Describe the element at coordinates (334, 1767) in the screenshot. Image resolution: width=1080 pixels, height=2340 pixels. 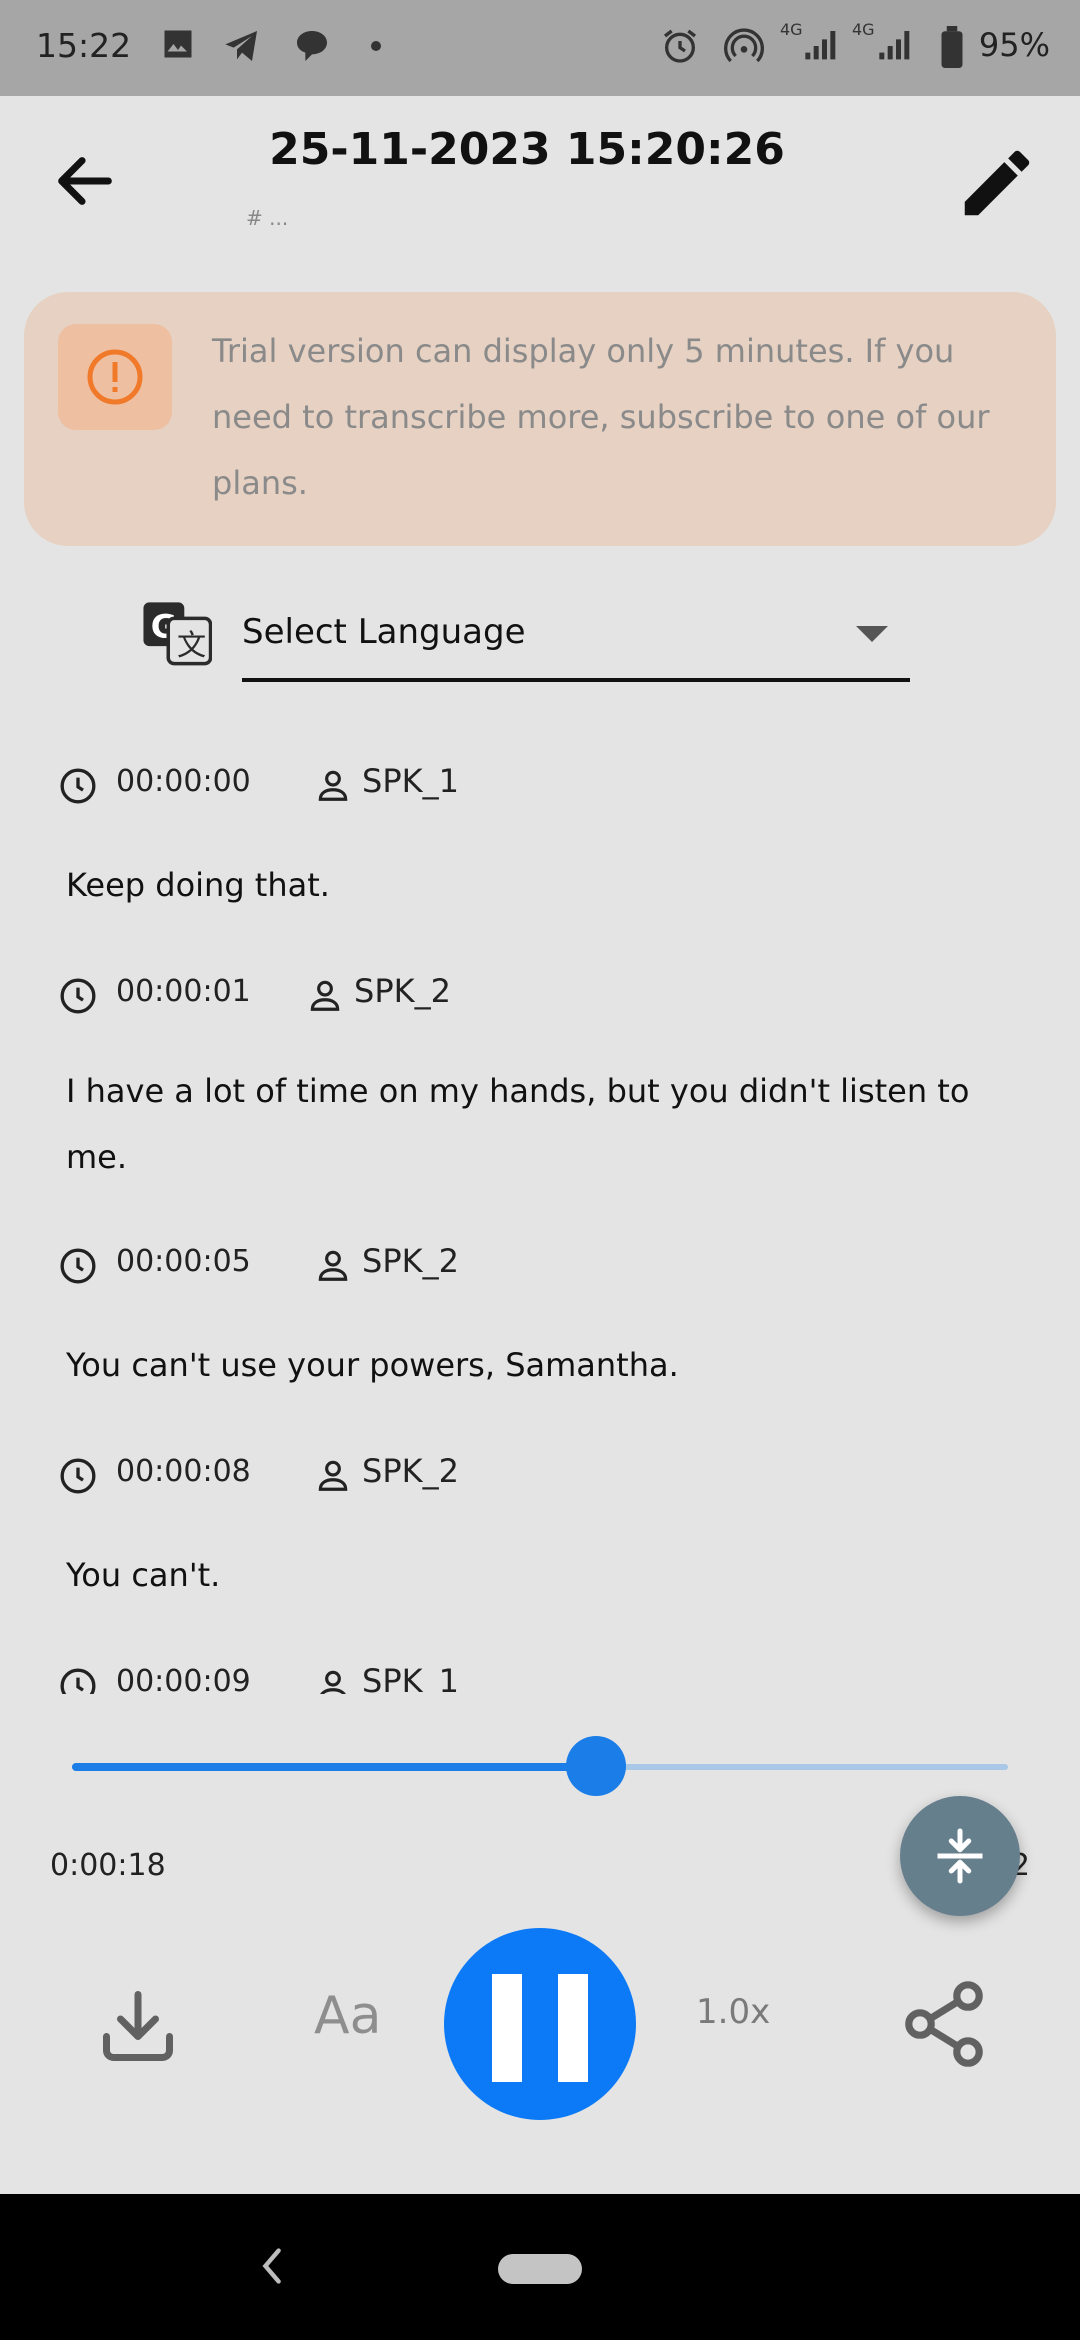
I see `seek-bar-progress` at that location.